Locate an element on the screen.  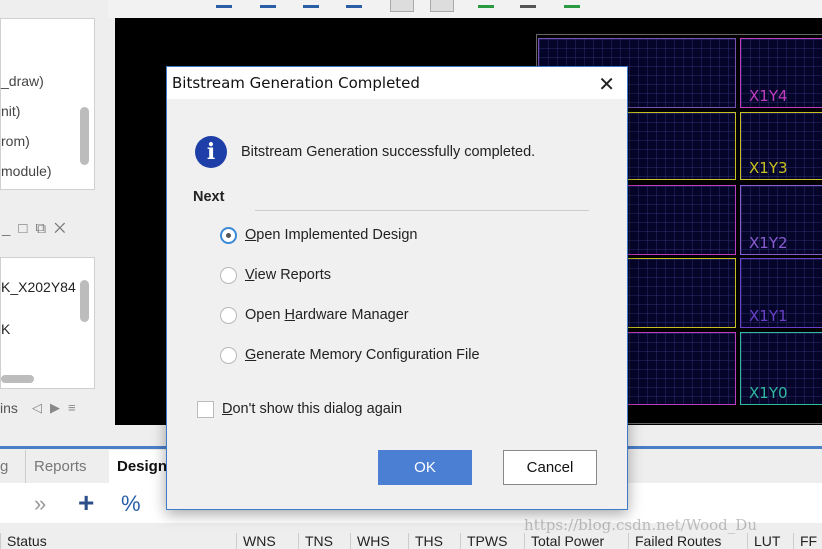
float-icon: ⧉ is located at coordinates (44, 228).